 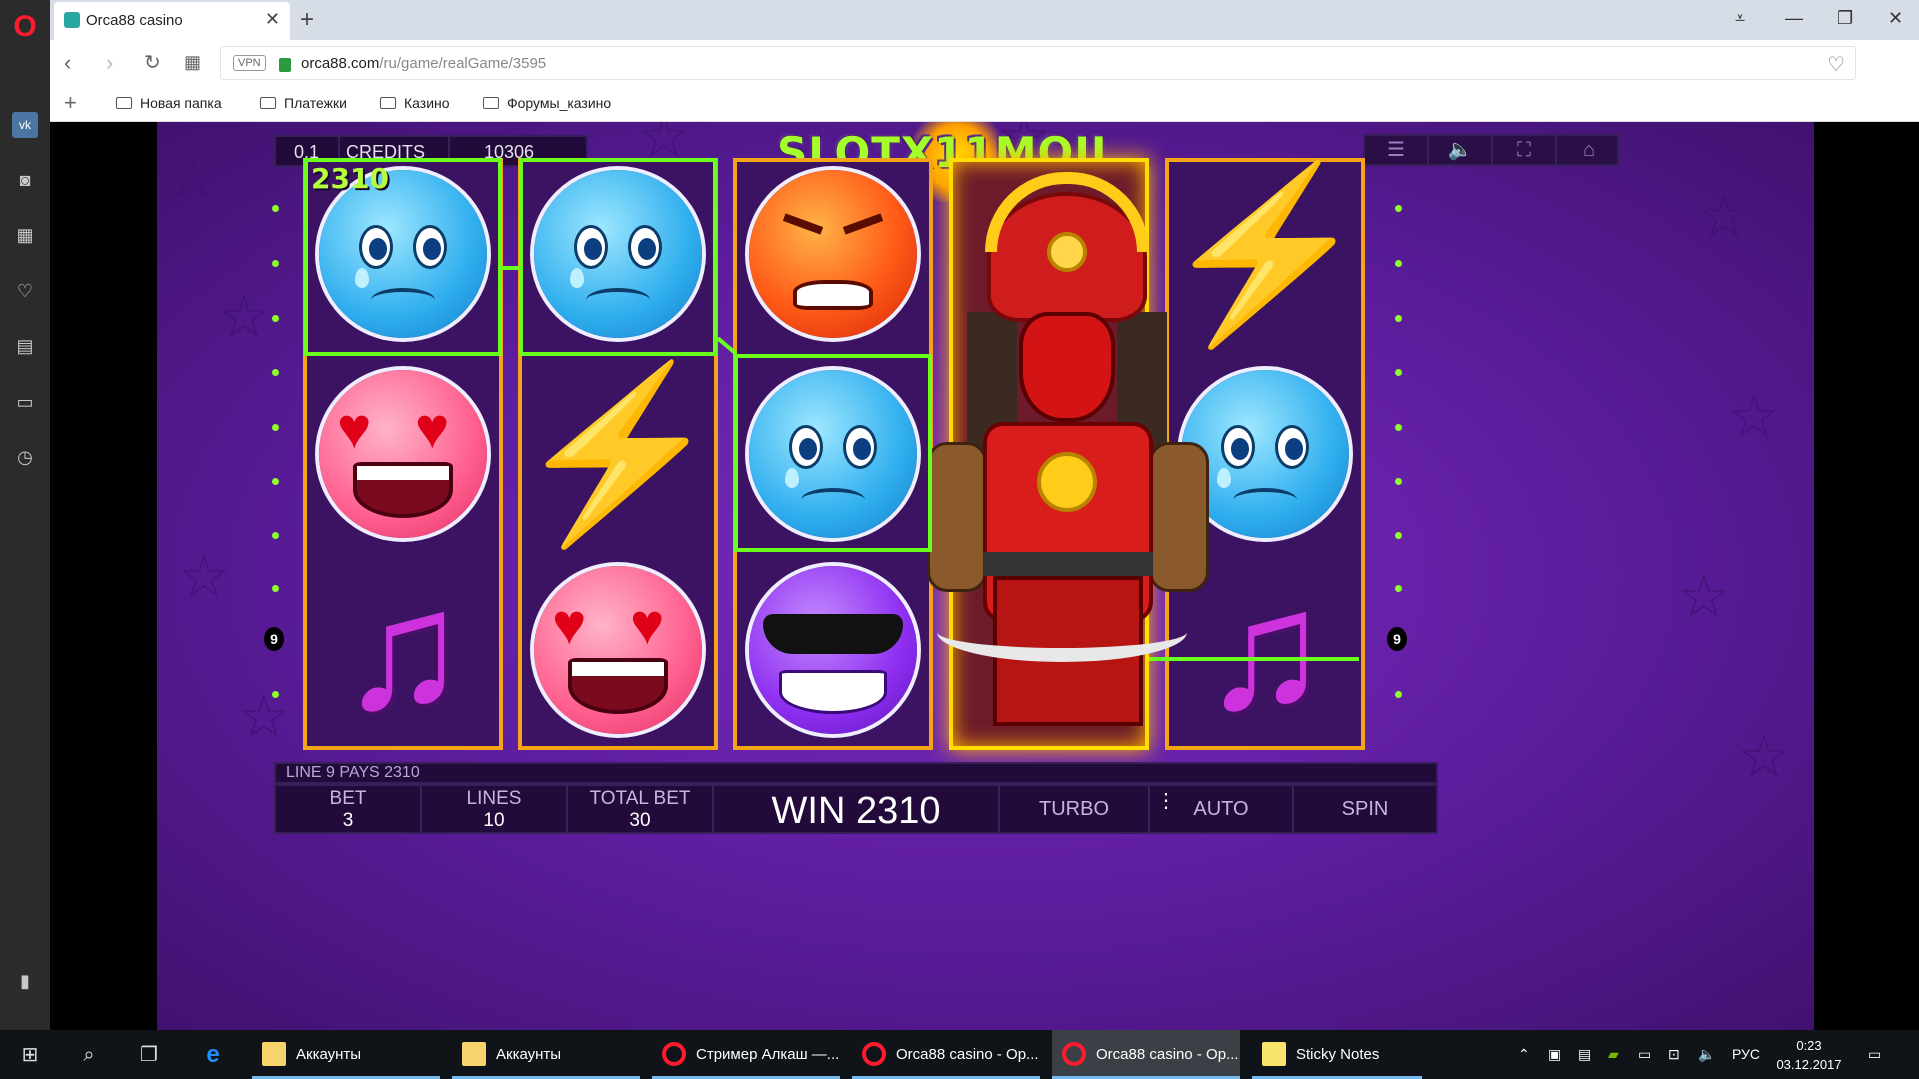 I want to click on notifications-icon: ▭, so click(x=1874, y=1054).